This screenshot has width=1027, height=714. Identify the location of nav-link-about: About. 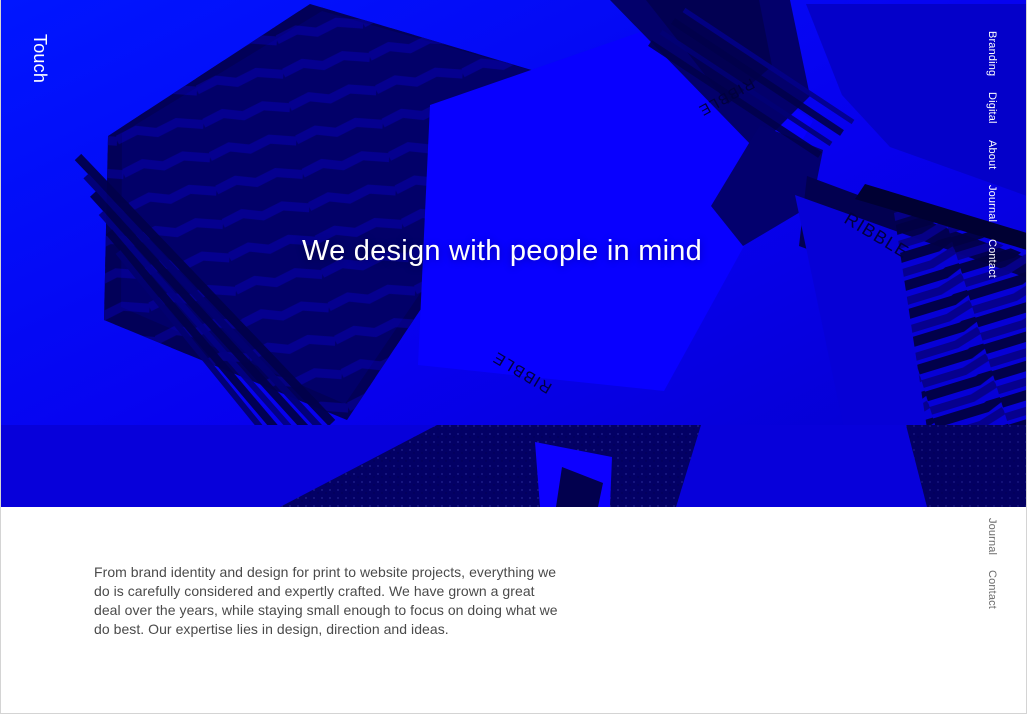
(992, 155).